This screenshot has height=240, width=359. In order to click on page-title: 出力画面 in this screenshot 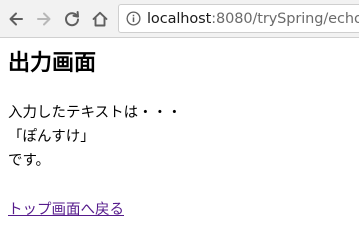, I will do `click(52, 63)`.